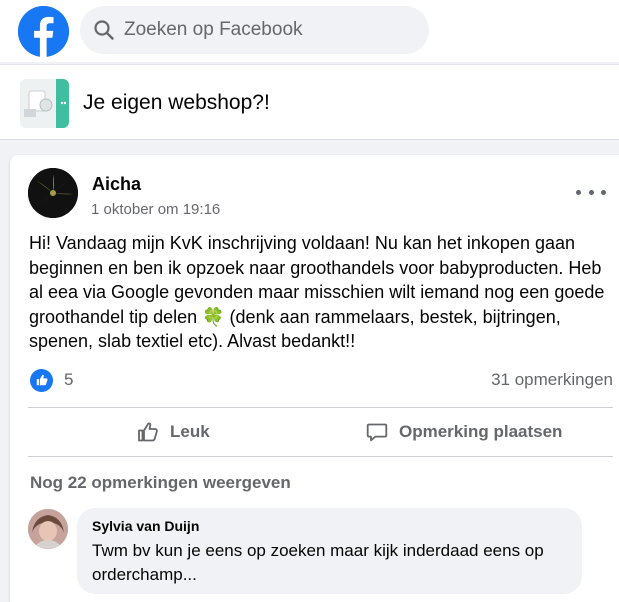 The width and height of the screenshot is (619, 602). I want to click on like-button: Leuk, so click(173, 432).